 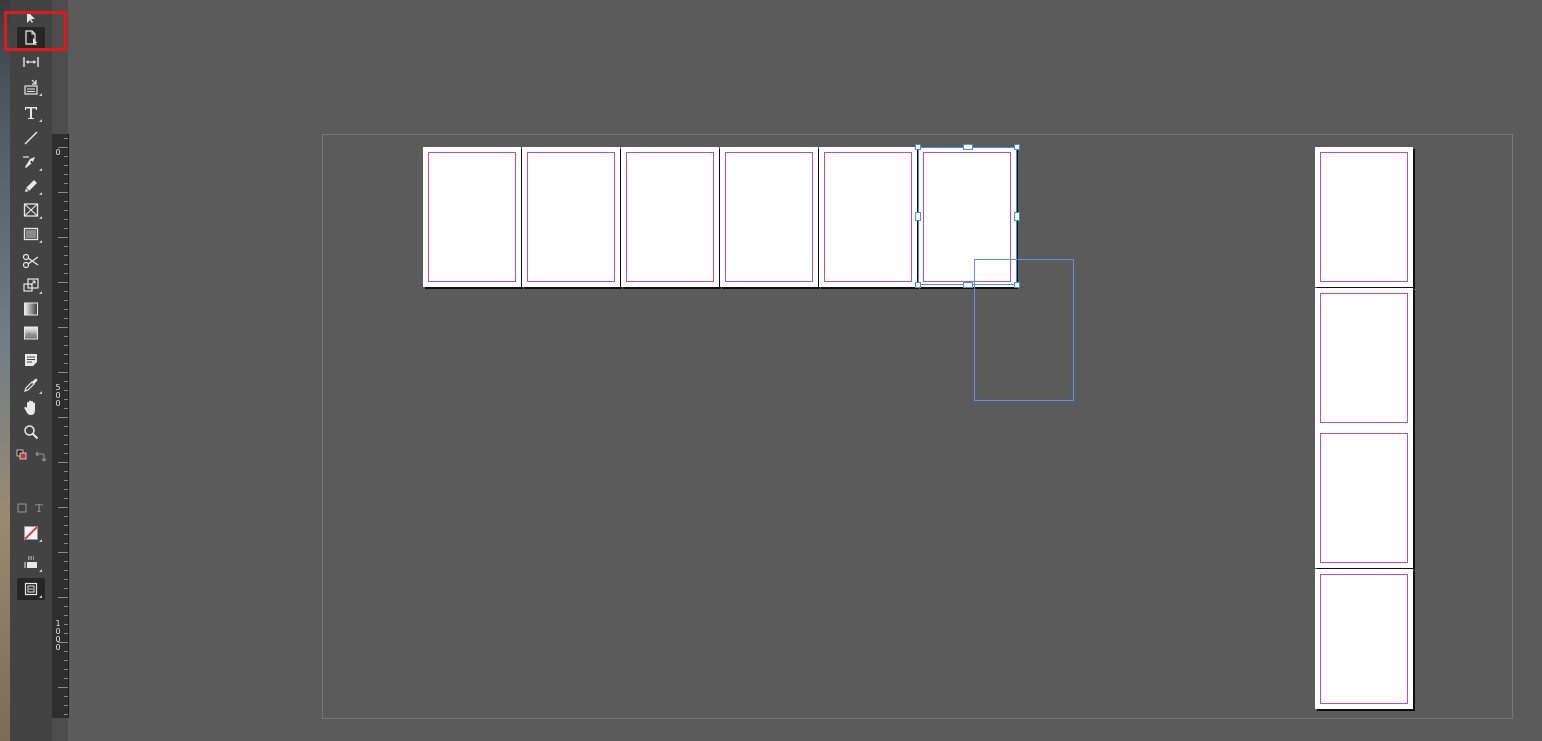 I want to click on rectangle-frame-tool, so click(x=31, y=210).